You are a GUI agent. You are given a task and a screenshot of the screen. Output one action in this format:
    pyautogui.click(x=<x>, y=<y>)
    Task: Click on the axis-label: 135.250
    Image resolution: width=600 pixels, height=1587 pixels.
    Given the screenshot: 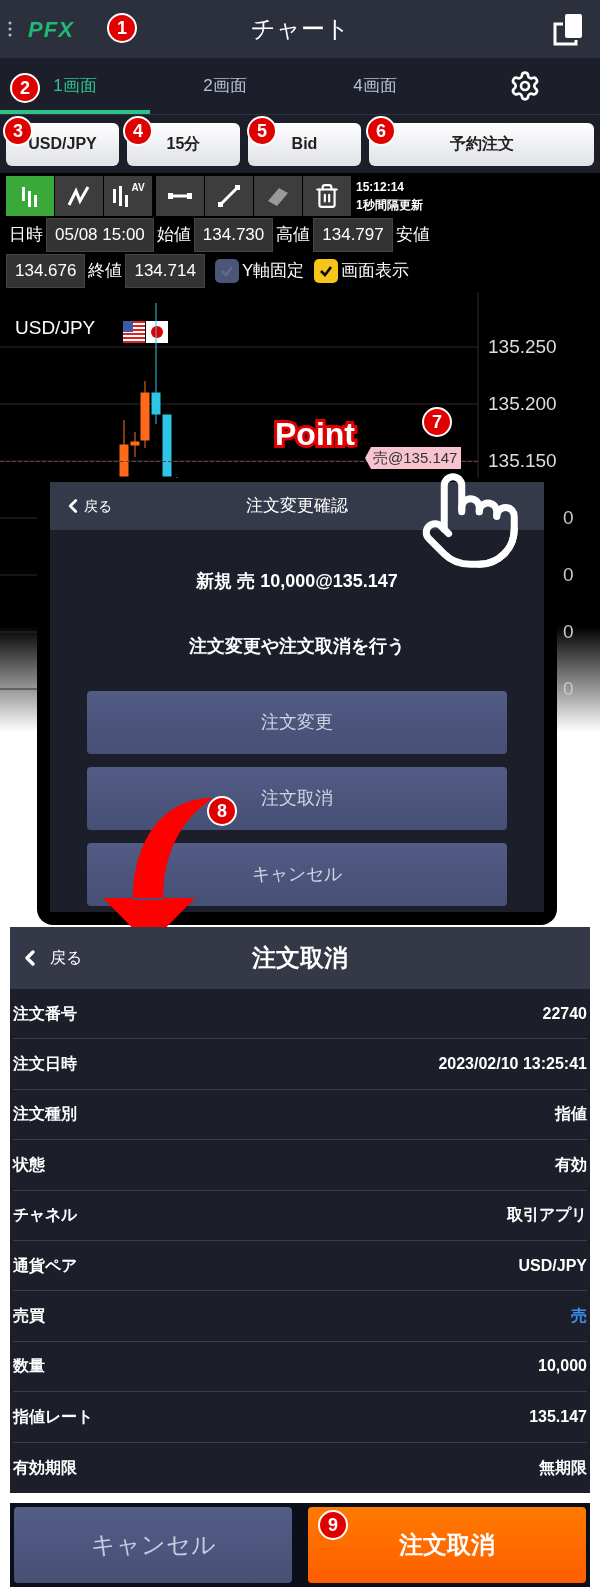 What is the action you would take?
    pyautogui.click(x=522, y=347)
    